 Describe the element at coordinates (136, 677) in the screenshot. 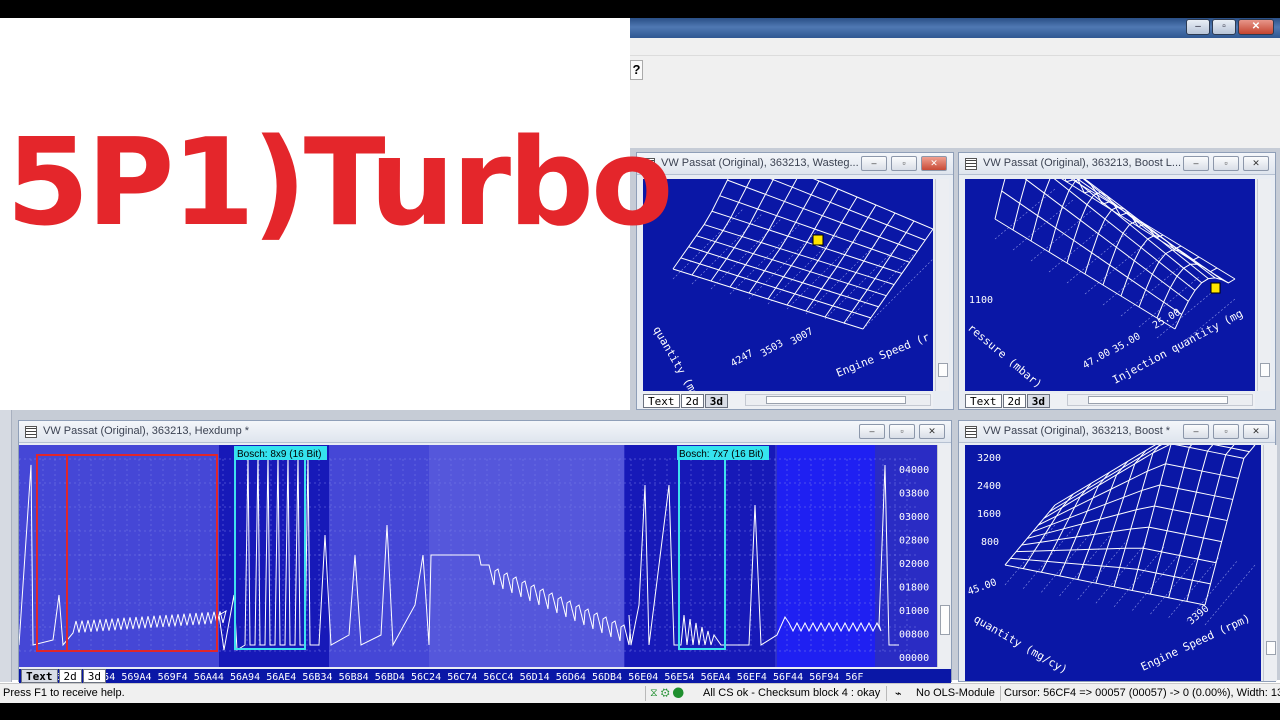

I see `address-label: 569A4` at that location.